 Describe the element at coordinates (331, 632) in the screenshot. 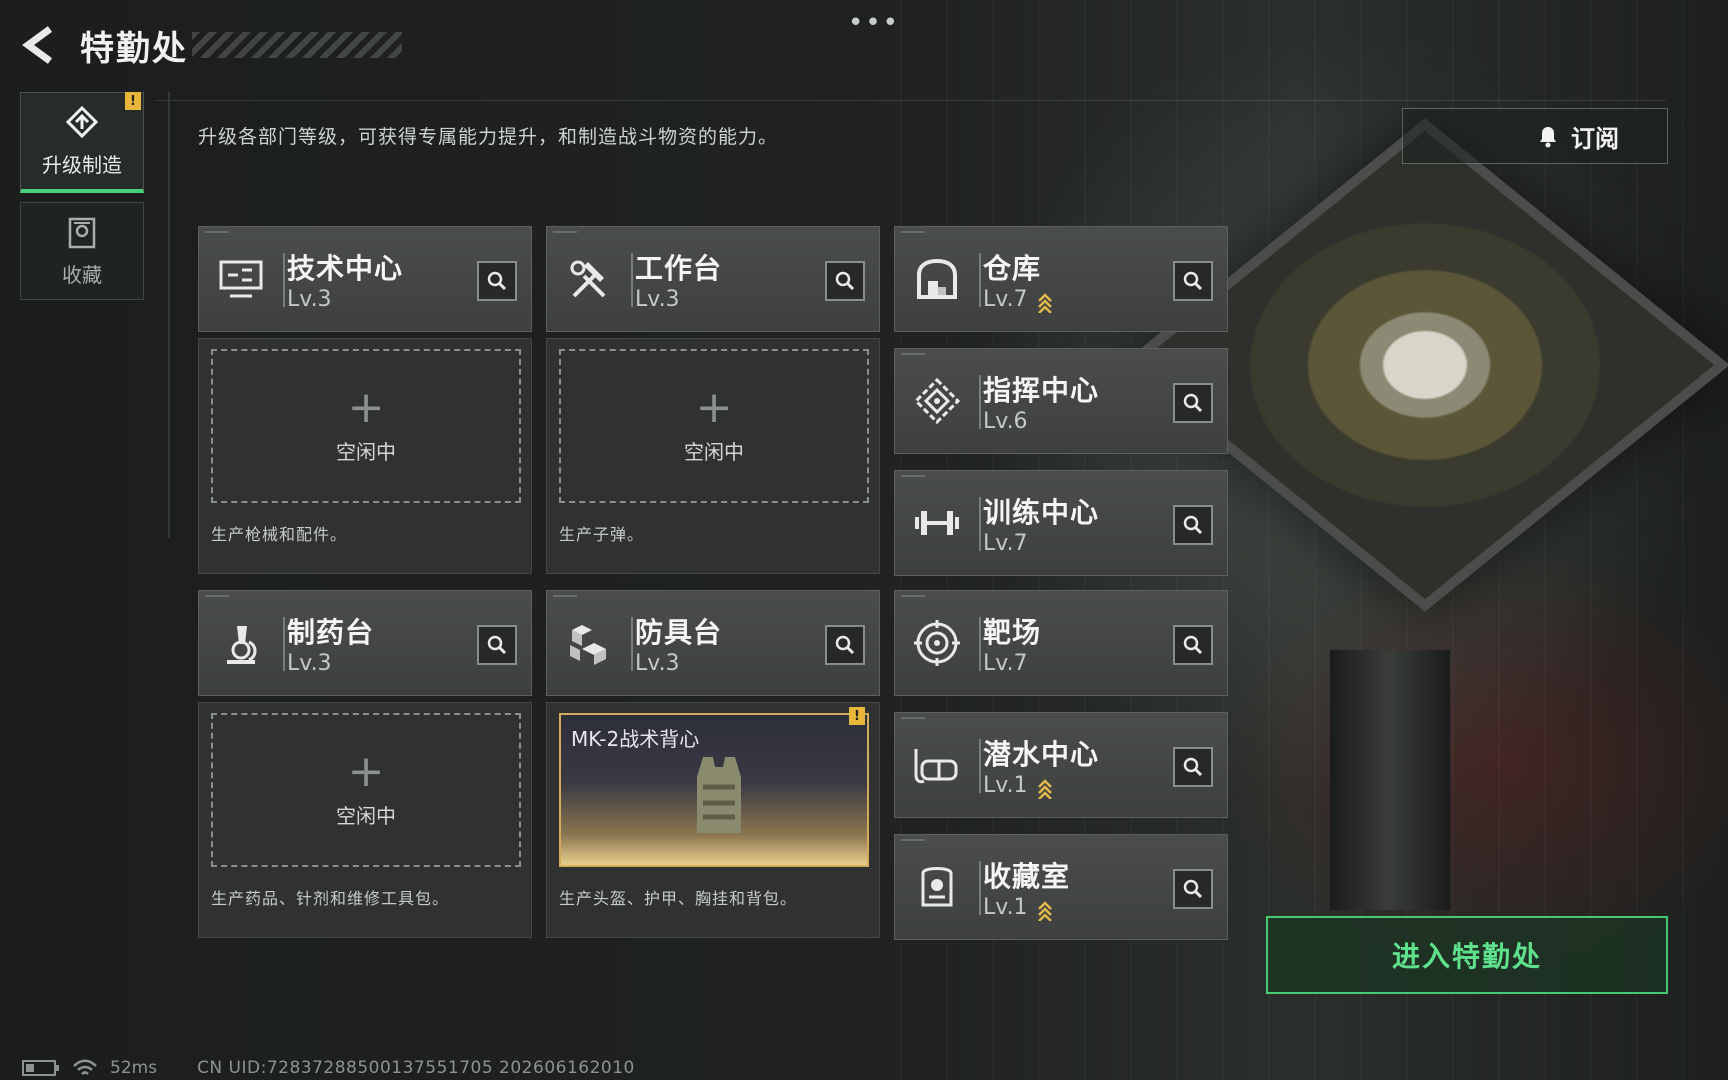

I see `facility-name: 制药台` at that location.